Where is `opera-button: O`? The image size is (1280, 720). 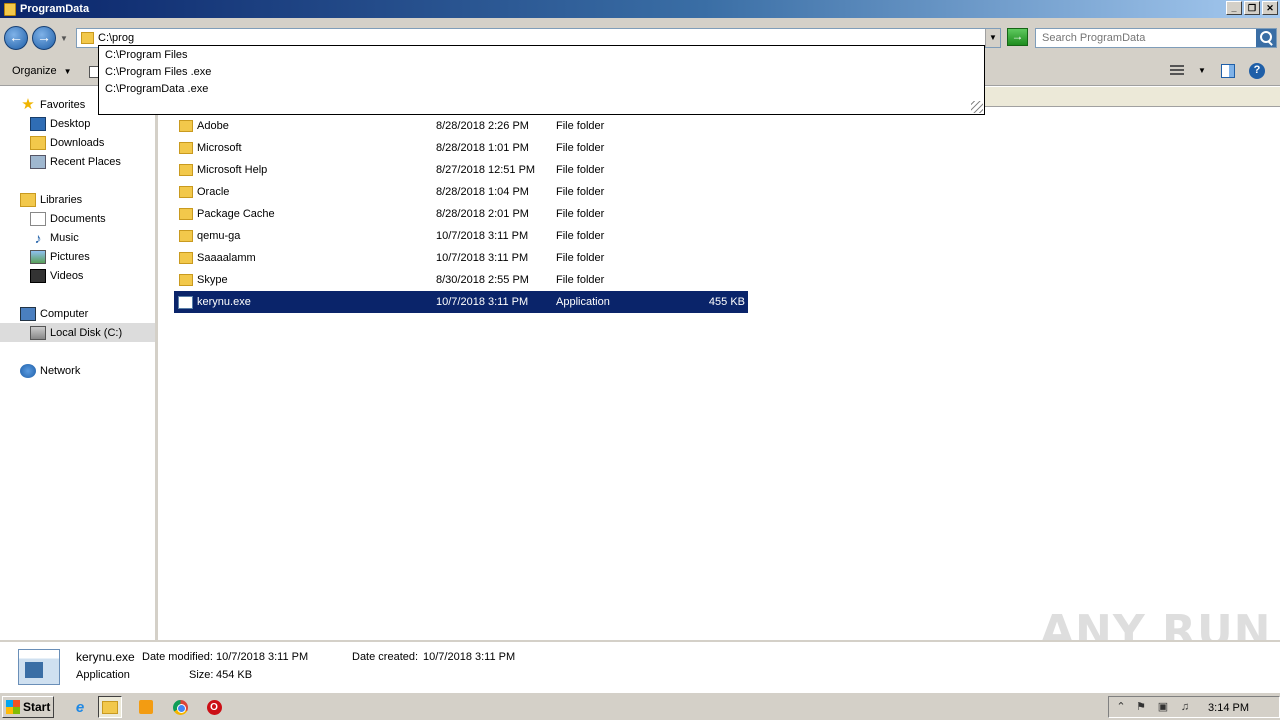
opera-button: O is located at coordinates (214, 707).